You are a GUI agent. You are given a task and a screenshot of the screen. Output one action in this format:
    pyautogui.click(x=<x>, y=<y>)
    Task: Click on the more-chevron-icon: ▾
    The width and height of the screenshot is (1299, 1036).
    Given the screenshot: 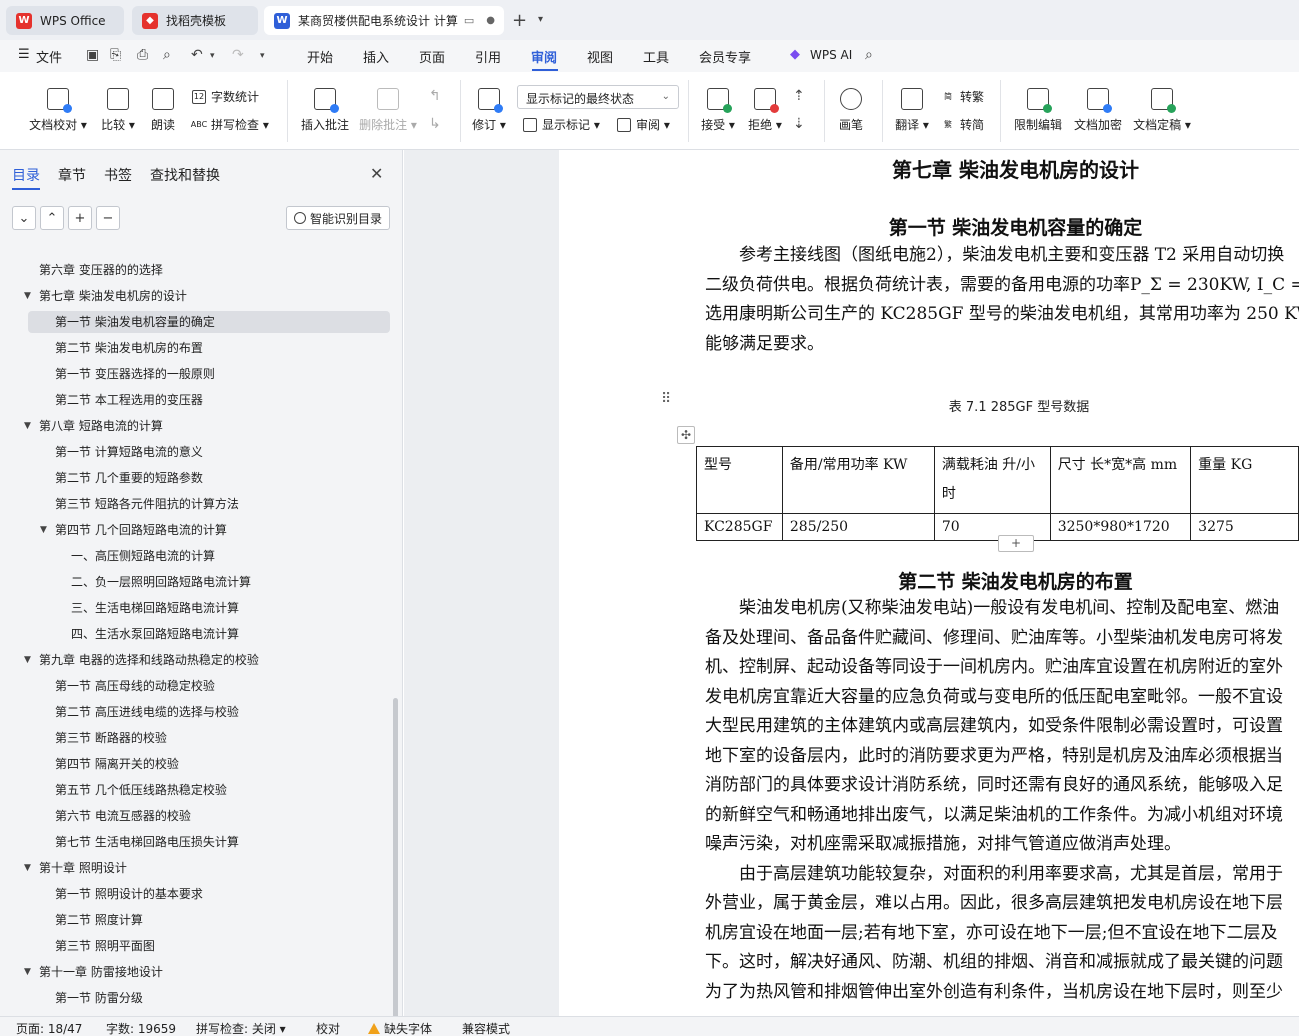 What is the action you would take?
    pyautogui.click(x=262, y=56)
    